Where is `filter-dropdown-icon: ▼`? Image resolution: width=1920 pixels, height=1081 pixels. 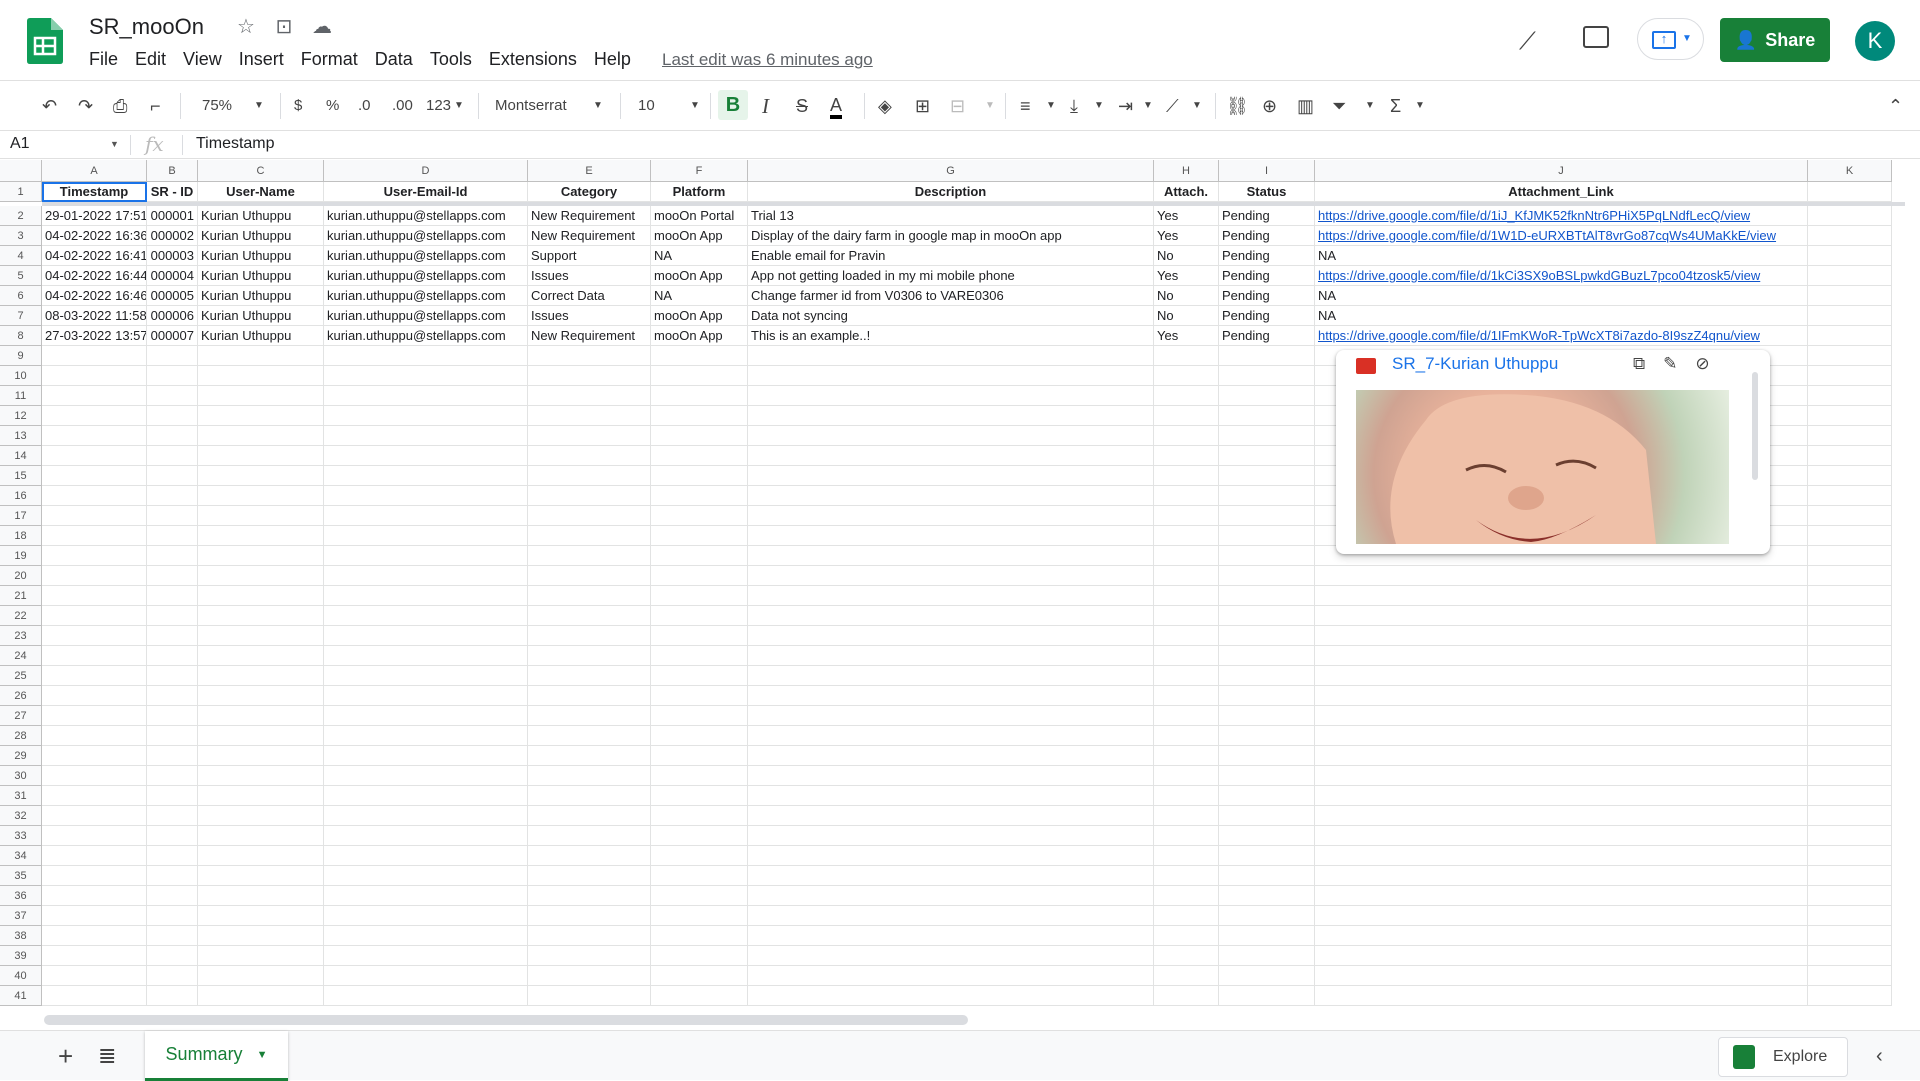
filter-dropdown-icon: ▼ is located at coordinates (1370, 106).